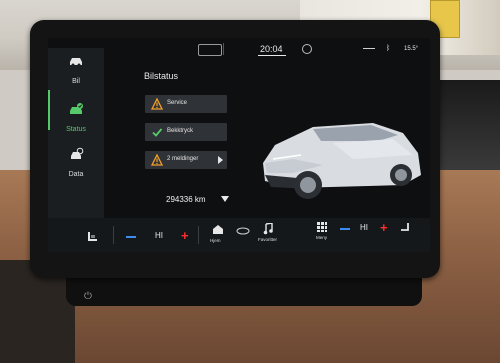 This screenshot has height=363, width=500. I want to click on bluetooth-icon: ᛒ, so click(388, 48).